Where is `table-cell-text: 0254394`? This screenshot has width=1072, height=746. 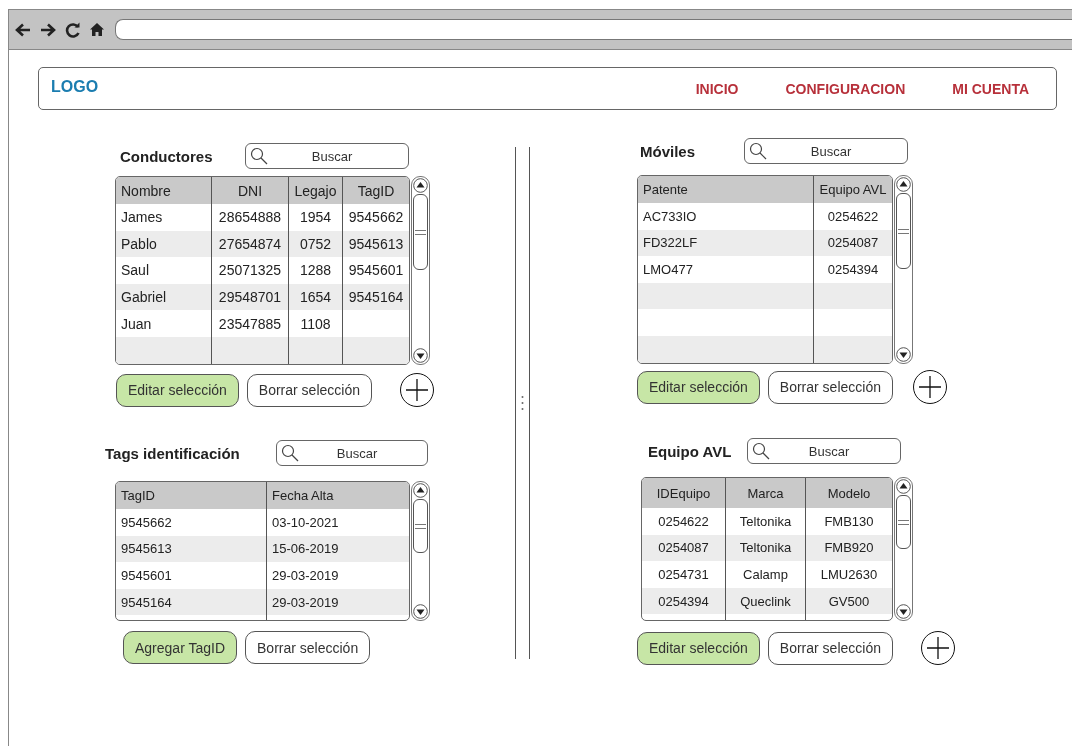
table-cell-text: 0254394 is located at coordinates (683, 601).